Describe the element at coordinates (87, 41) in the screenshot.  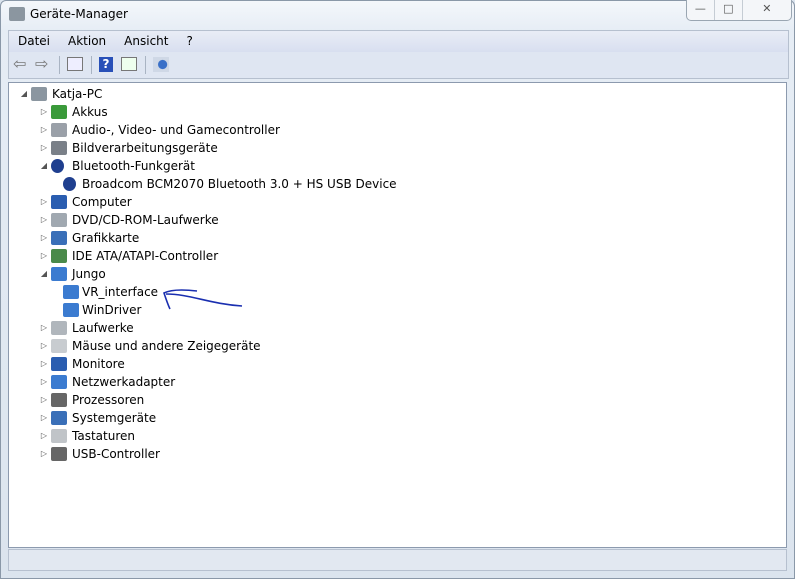
I see `menu-aktion: Aktion` at that location.